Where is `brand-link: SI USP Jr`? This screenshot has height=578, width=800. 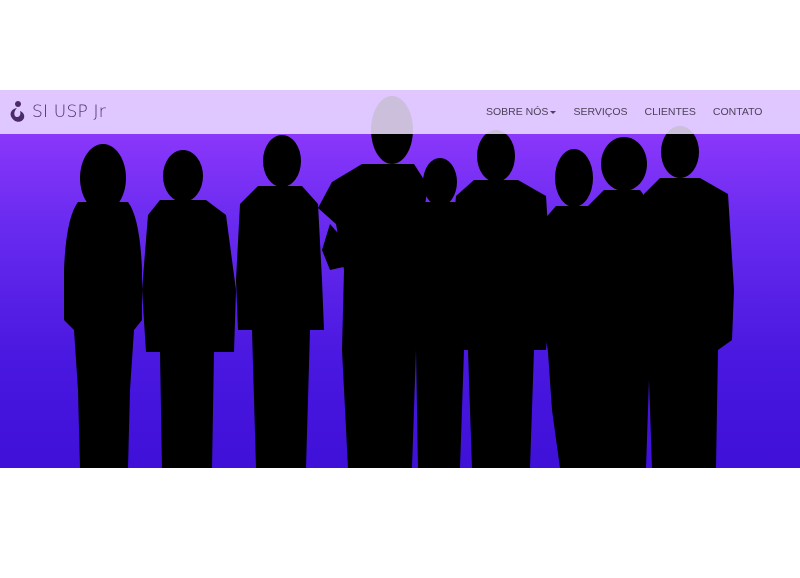
brand-link: SI USP Jr is located at coordinates (57, 112).